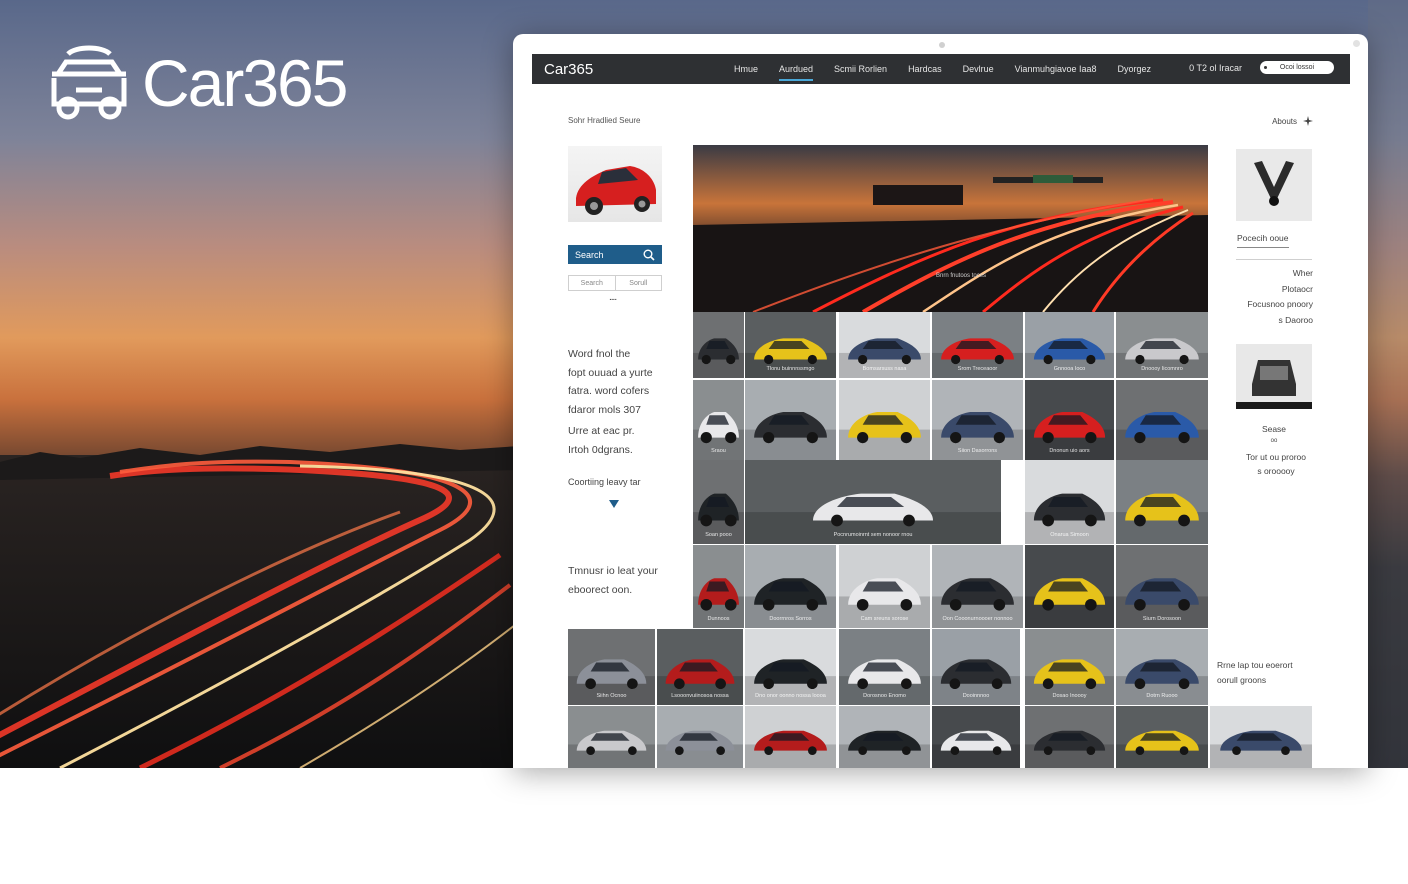 The height and width of the screenshot is (884, 1408). What do you see at coordinates (604, 482) in the screenshot?
I see `sidebar-blurb-3: Coortiing leavy tar` at bounding box center [604, 482].